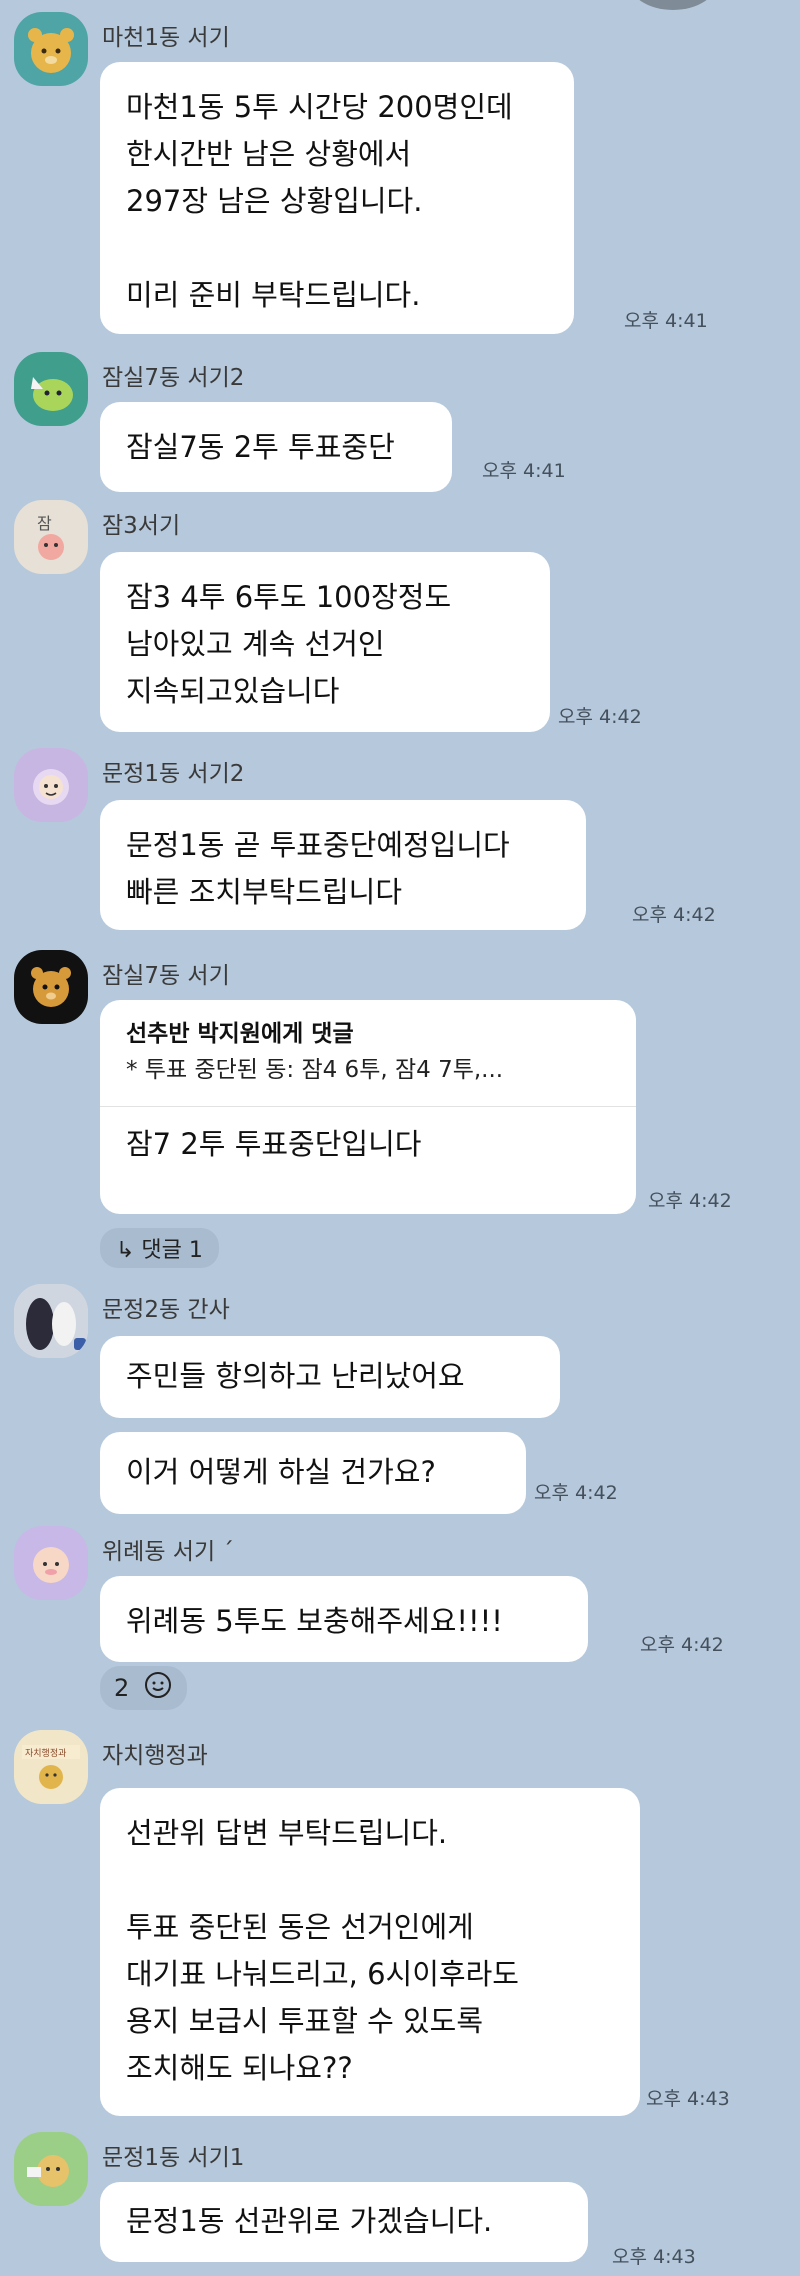  I want to click on sender-name: 잠실7동 서기, so click(166, 976).